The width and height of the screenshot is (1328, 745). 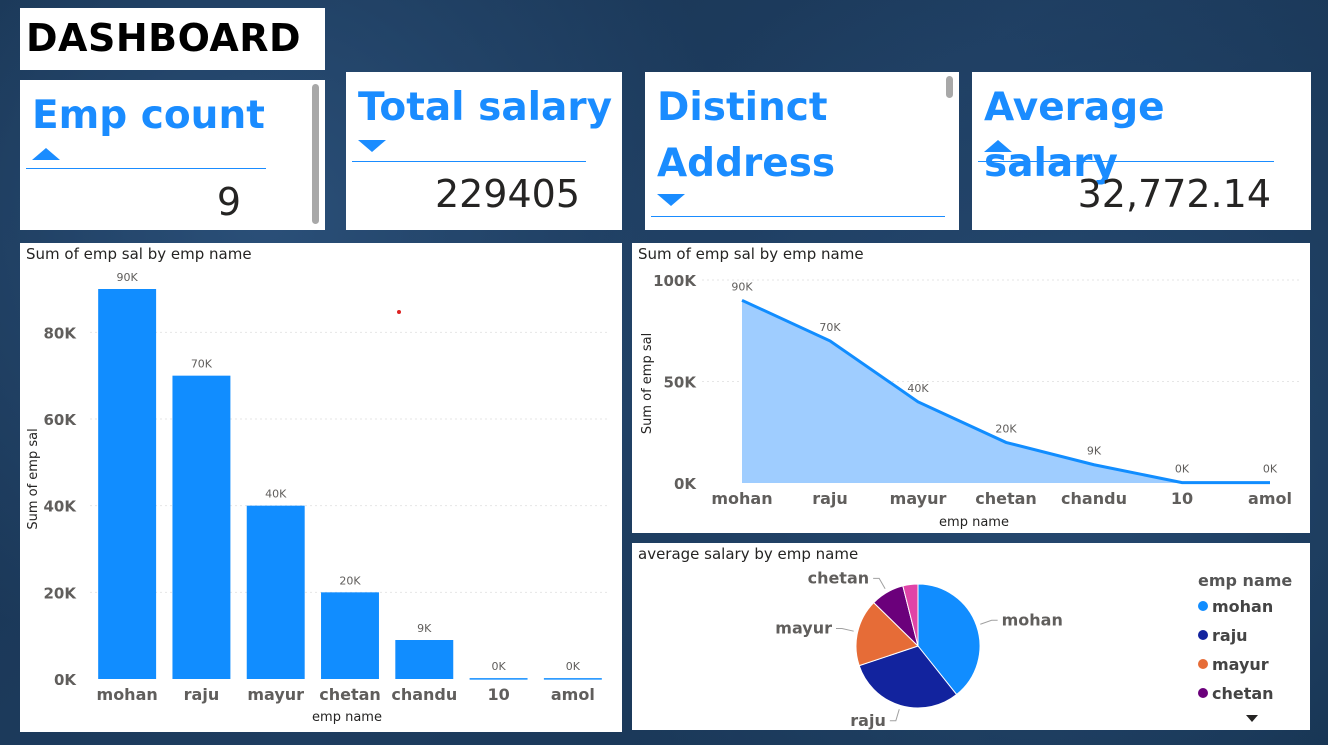 What do you see at coordinates (1006, 428) in the screenshot?
I see `area-data-label: 20K` at bounding box center [1006, 428].